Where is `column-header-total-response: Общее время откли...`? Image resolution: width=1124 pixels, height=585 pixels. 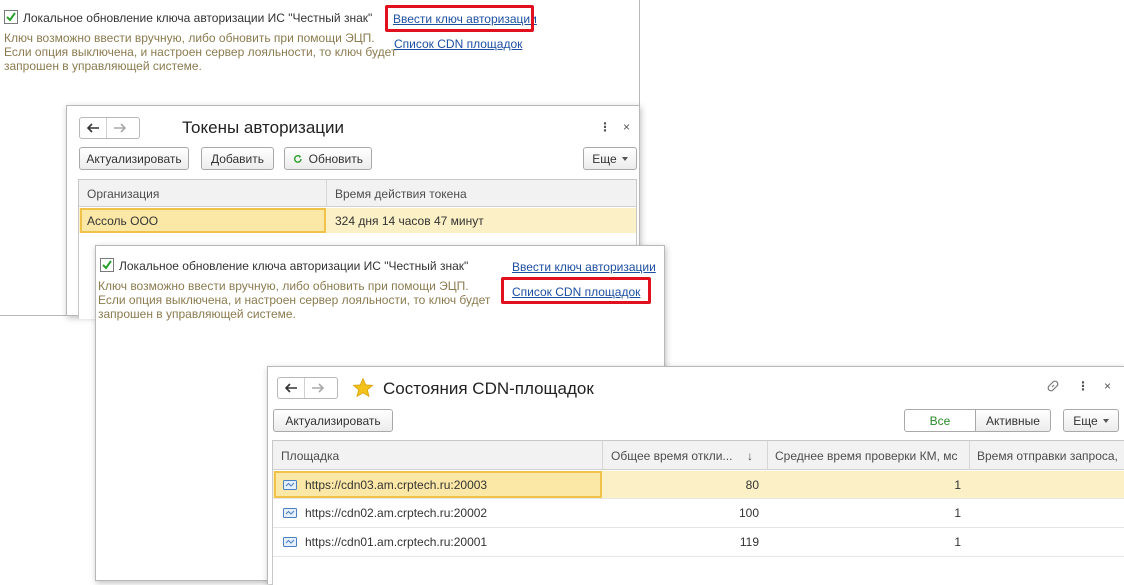
column-header-total-response: Общее время откли... is located at coordinates (677, 455).